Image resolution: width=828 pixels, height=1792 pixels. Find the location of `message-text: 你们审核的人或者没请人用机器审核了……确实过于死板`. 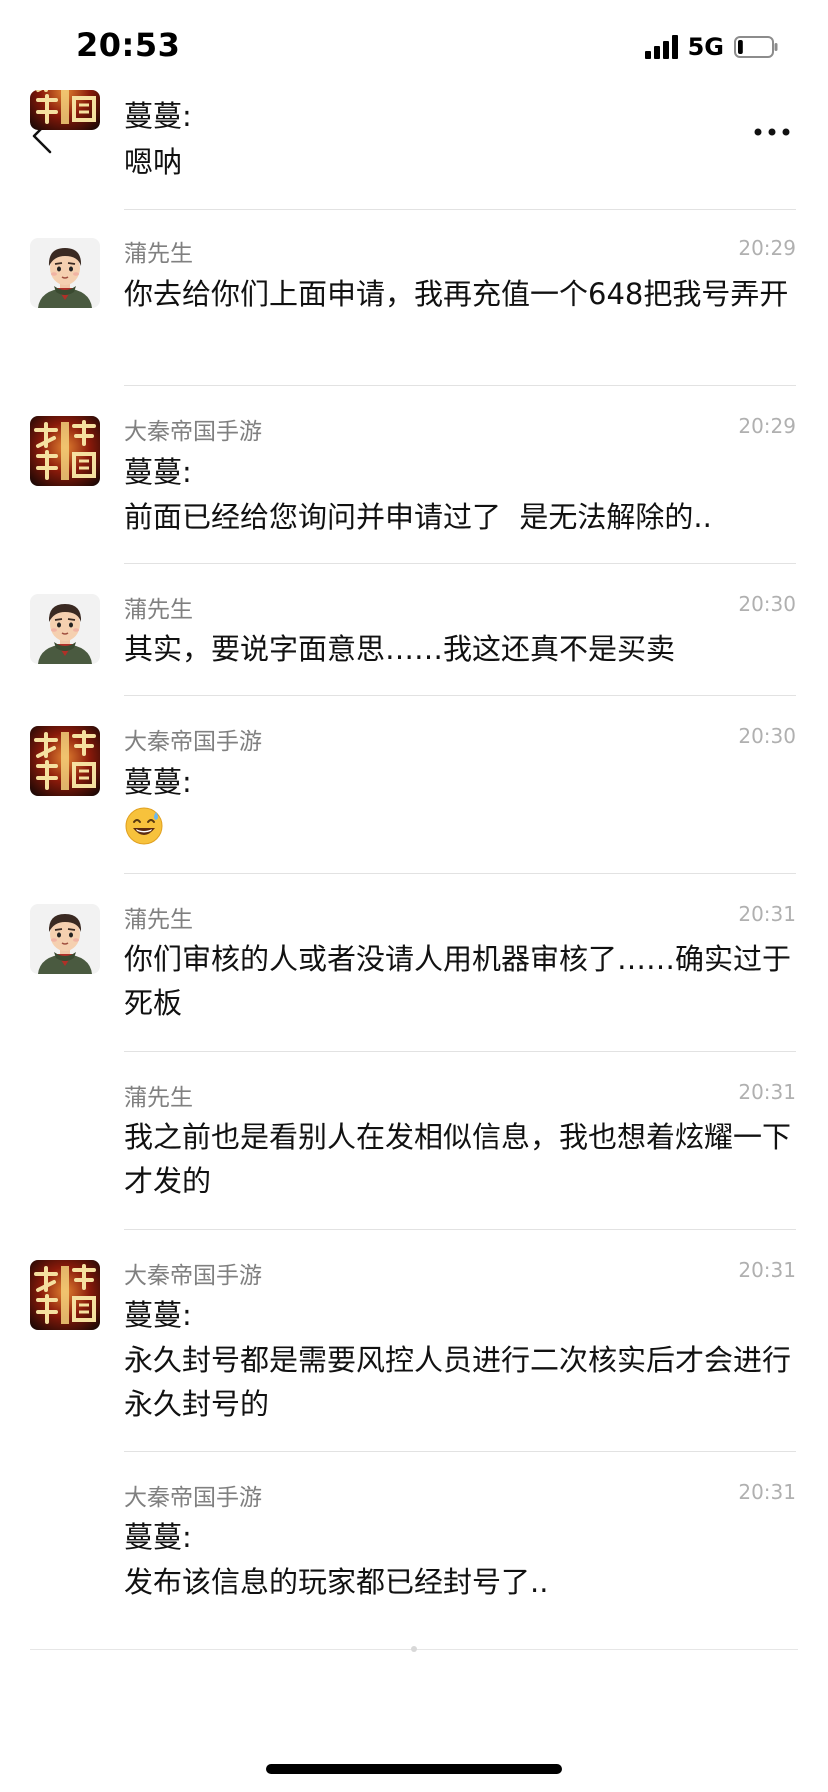

message-text: 你们审核的人或者没请人用机器审核了……确实过于死板 is located at coordinates (458, 981).